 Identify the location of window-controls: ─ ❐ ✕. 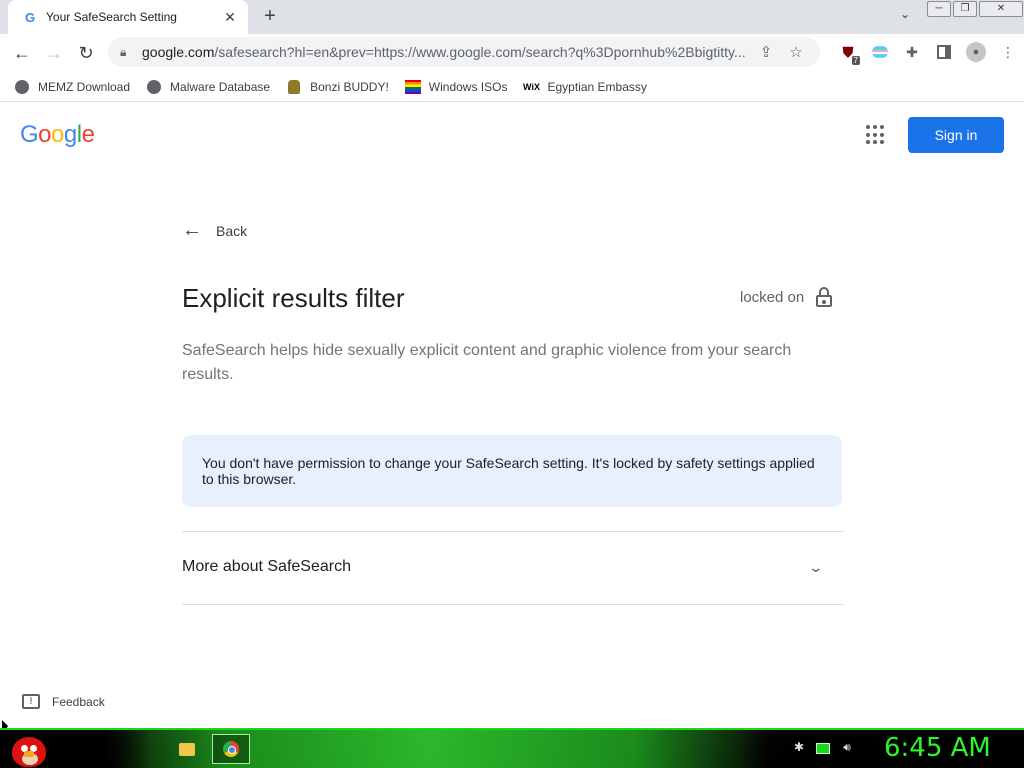
(975, 9).